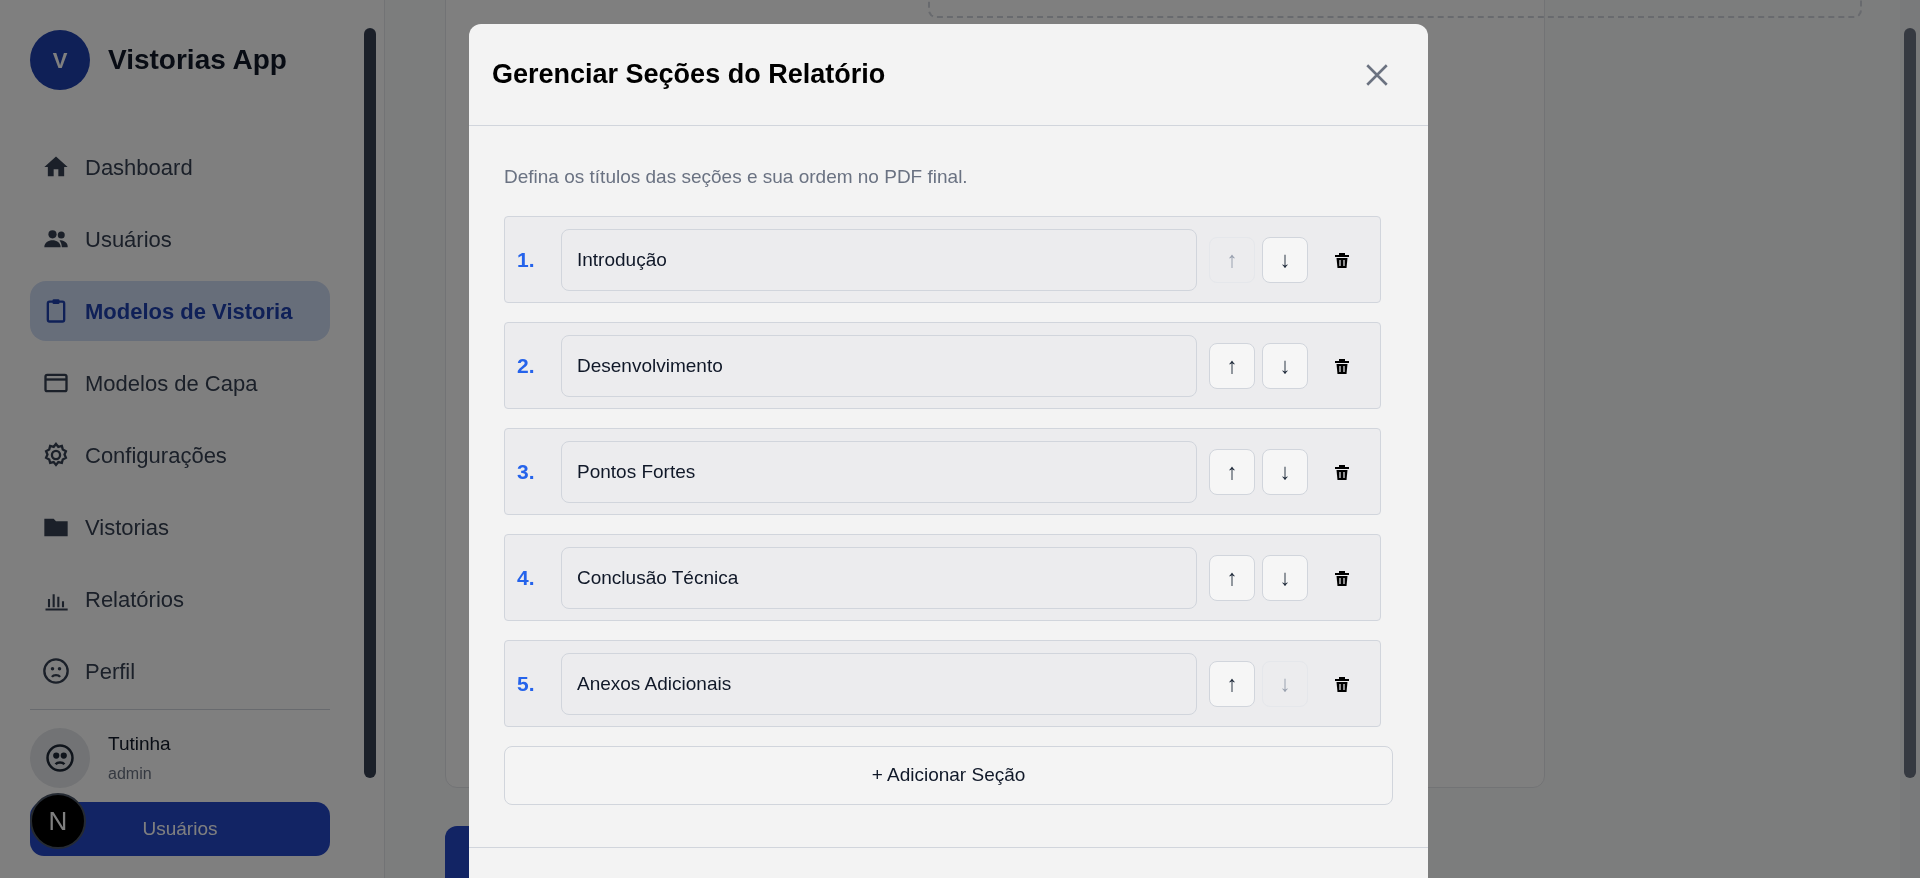  I want to click on logo-badge: V, so click(60, 60).